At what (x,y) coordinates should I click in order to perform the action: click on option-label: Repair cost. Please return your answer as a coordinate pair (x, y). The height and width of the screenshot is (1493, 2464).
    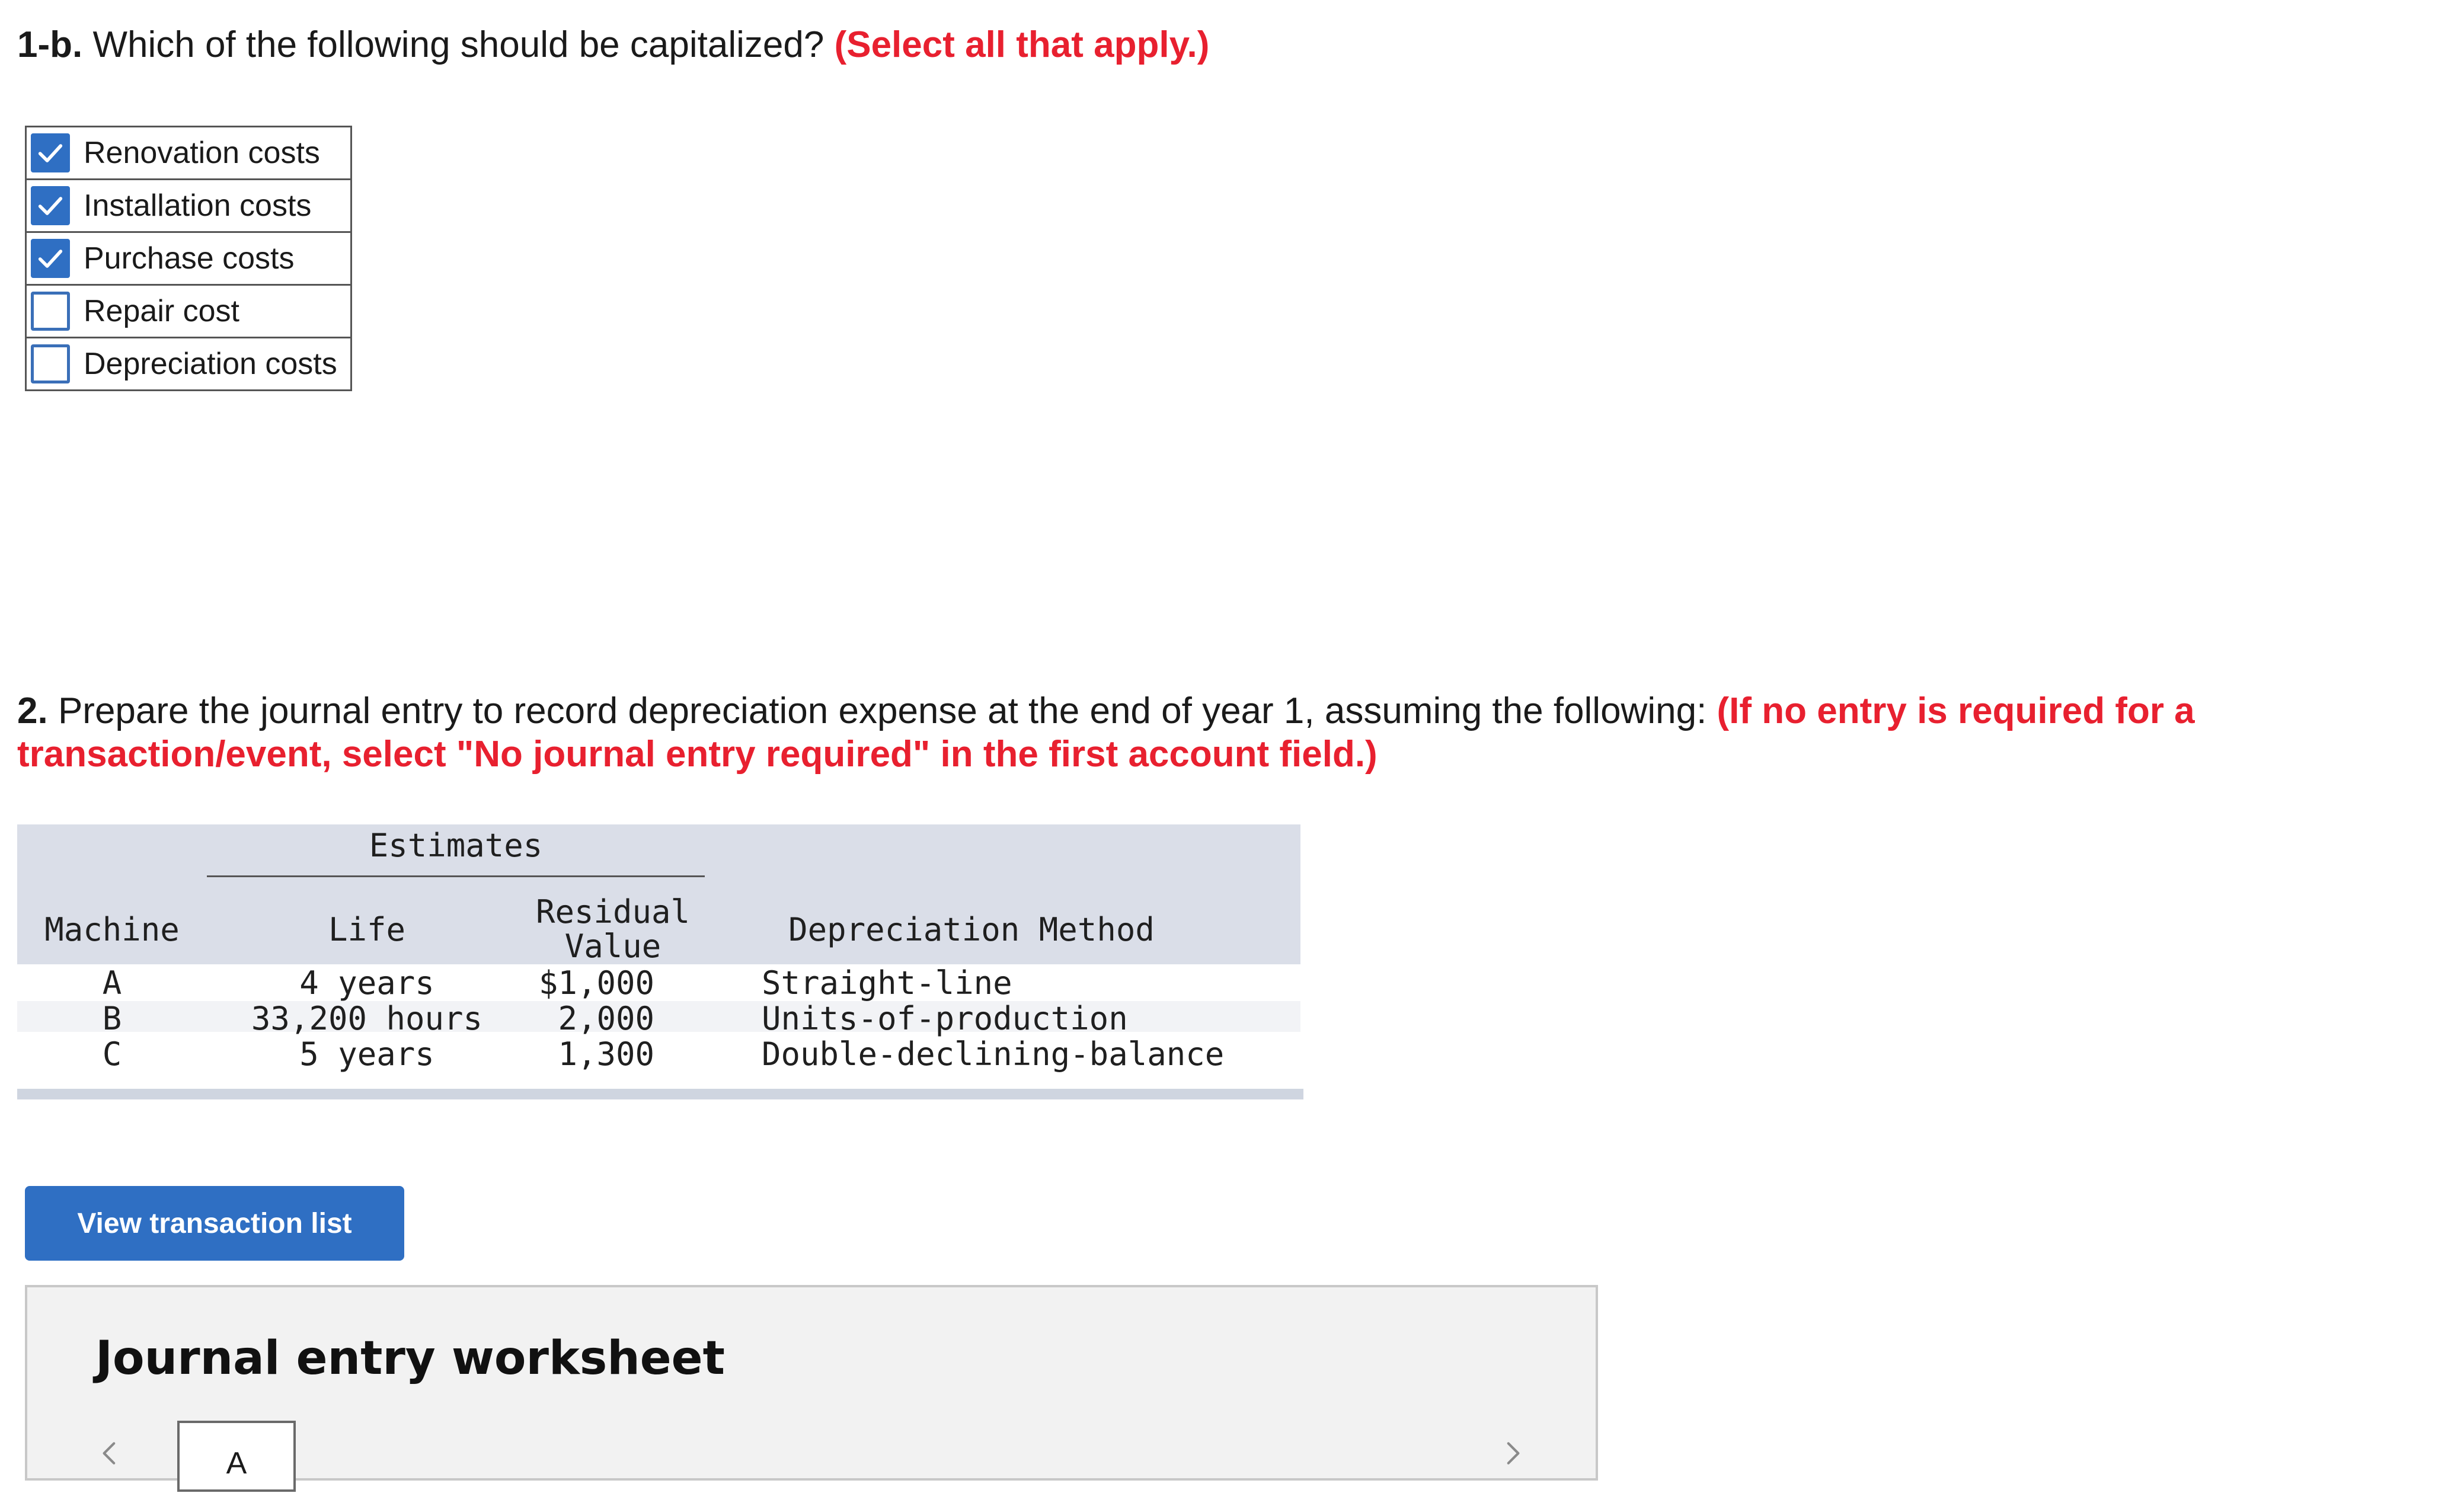
    Looking at the image, I should click on (161, 311).